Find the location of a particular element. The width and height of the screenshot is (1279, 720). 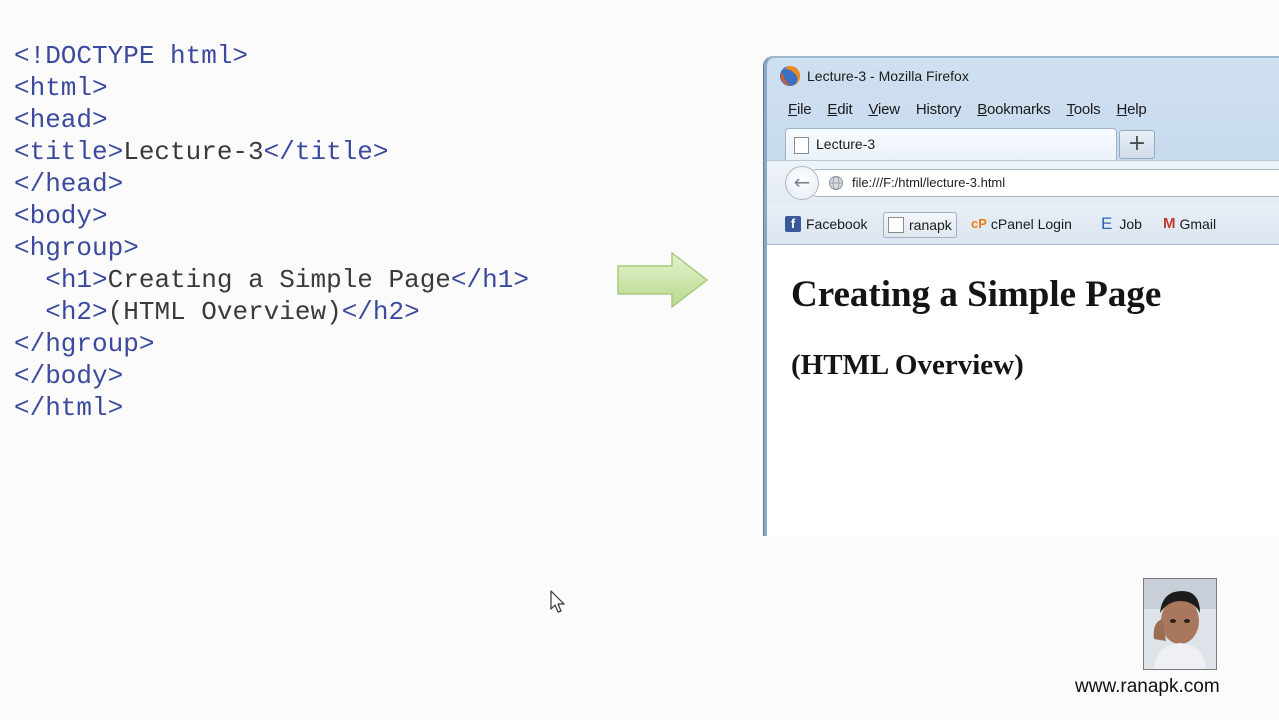

menu-label: ools is located at coordinates (1087, 109).